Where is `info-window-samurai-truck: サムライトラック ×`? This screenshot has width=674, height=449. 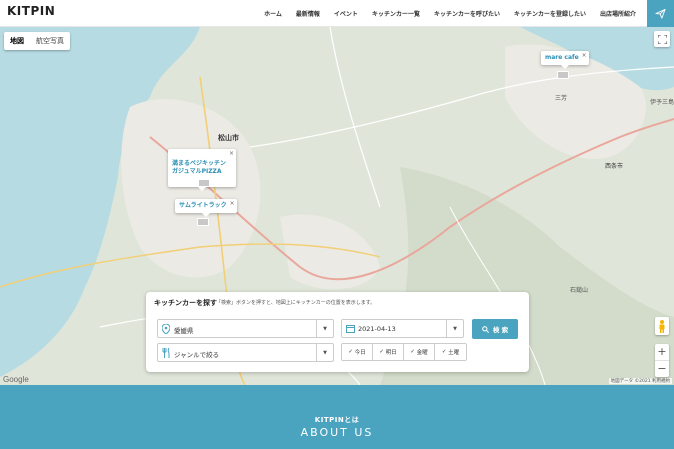
info-window-samurai-truck: サムライトラック × is located at coordinates (206, 208).